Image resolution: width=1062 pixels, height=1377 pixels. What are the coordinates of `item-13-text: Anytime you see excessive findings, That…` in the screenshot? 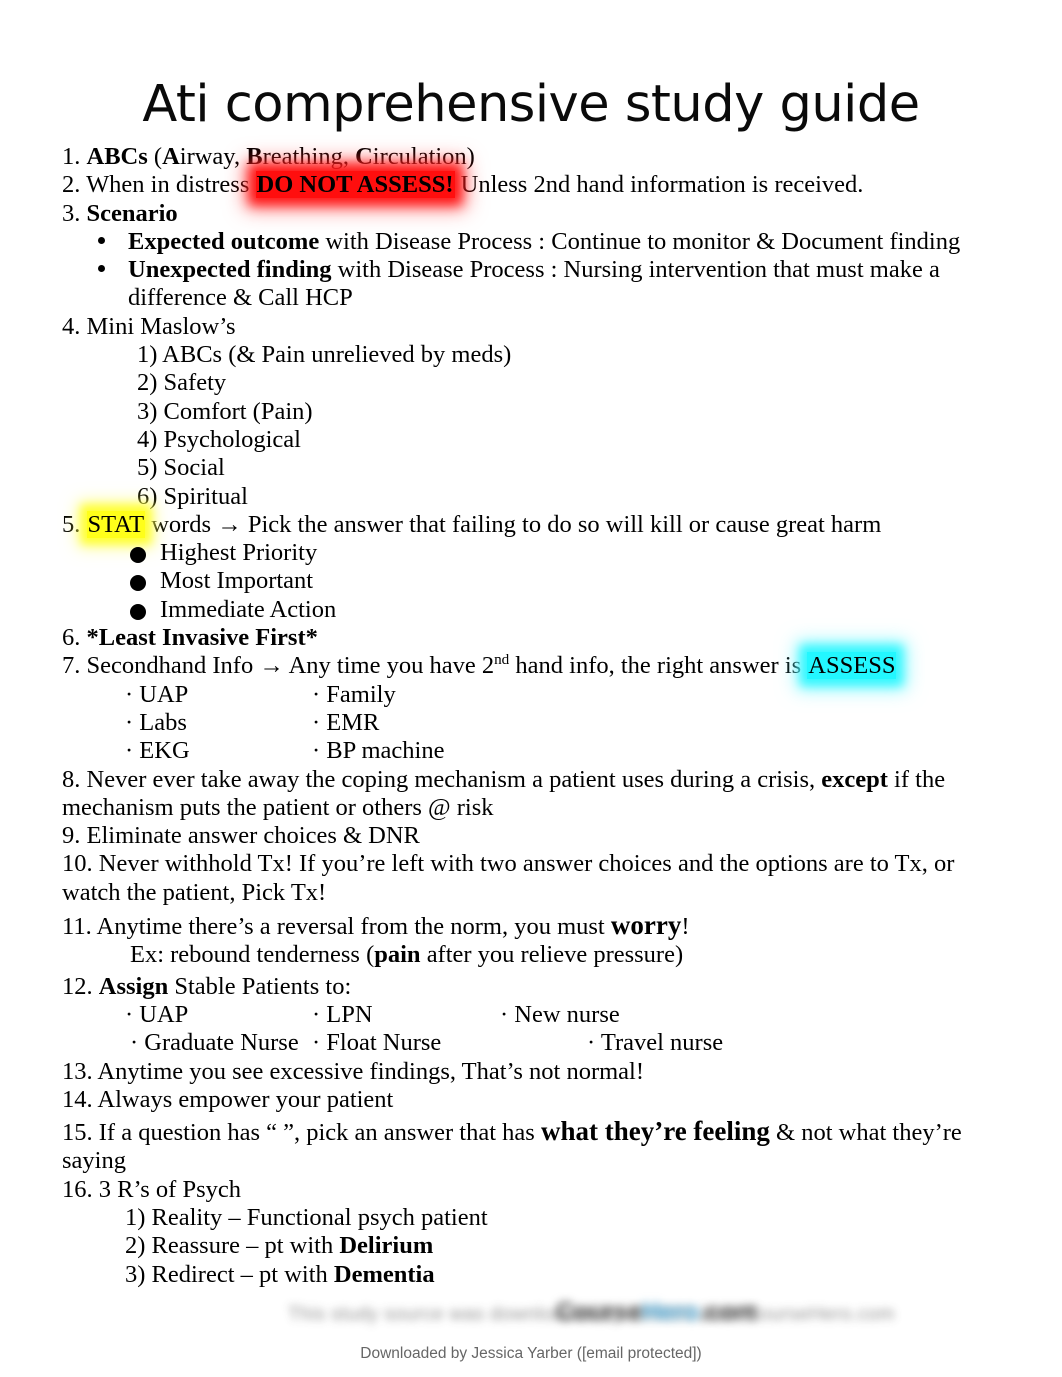 It's located at (371, 1071).